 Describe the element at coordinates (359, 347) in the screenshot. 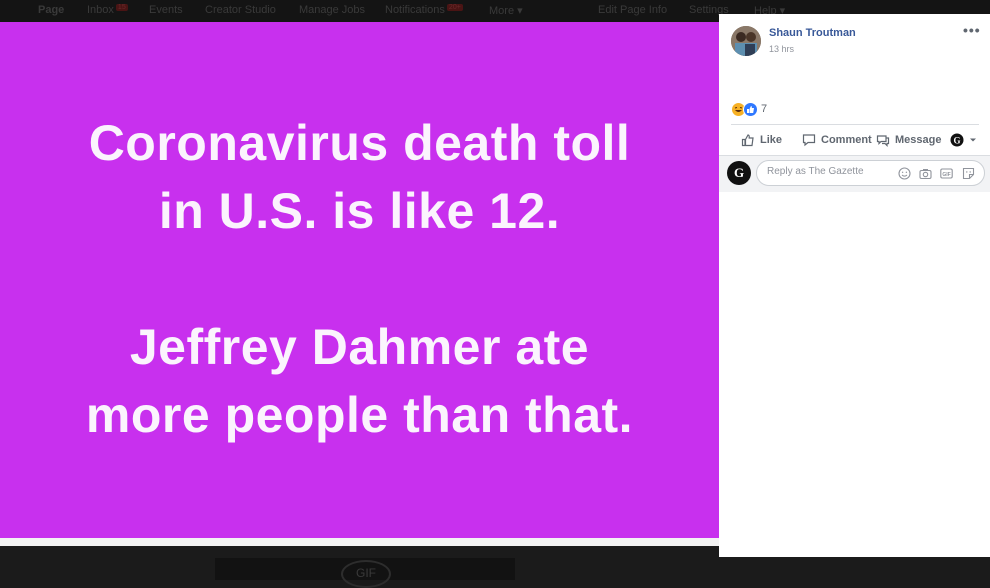

I see `photo-text-line-3: Jeffrey Dahmer ate` at that location.